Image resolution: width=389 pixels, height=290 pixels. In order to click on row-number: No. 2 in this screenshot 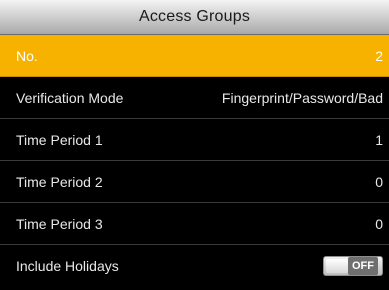, I will do `click(194, 56)`.